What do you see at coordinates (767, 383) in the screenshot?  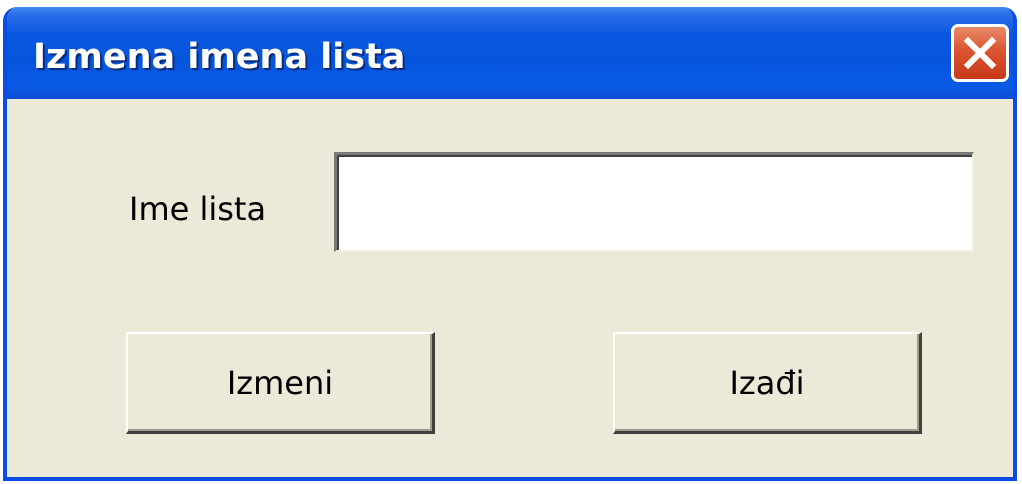 I see `exit-button: Izađi` at bounding box center [767, 383].